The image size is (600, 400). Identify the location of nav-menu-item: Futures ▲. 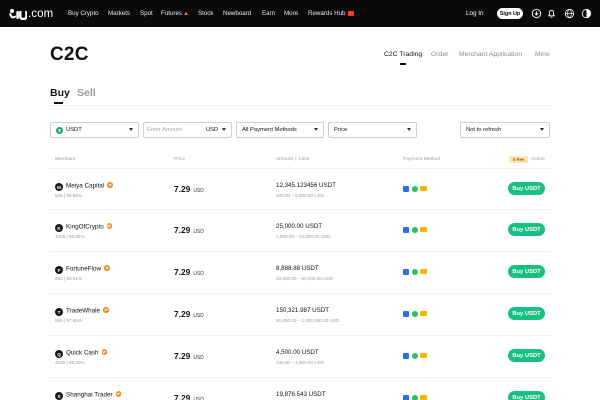
(175, 13).